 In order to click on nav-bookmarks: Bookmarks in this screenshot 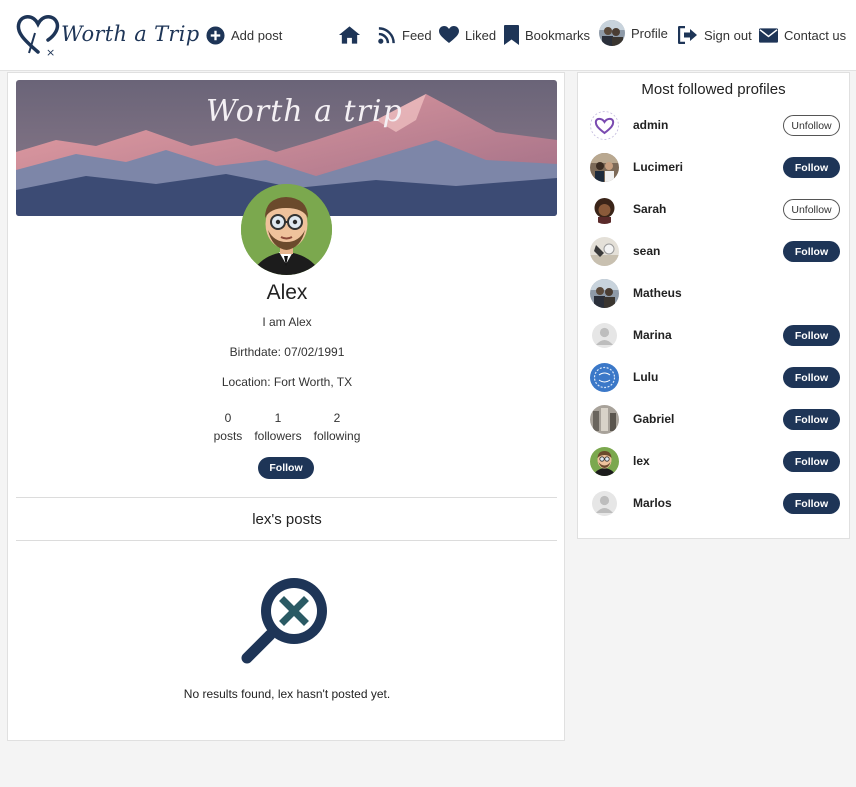, I will do `click(547, 35)`.